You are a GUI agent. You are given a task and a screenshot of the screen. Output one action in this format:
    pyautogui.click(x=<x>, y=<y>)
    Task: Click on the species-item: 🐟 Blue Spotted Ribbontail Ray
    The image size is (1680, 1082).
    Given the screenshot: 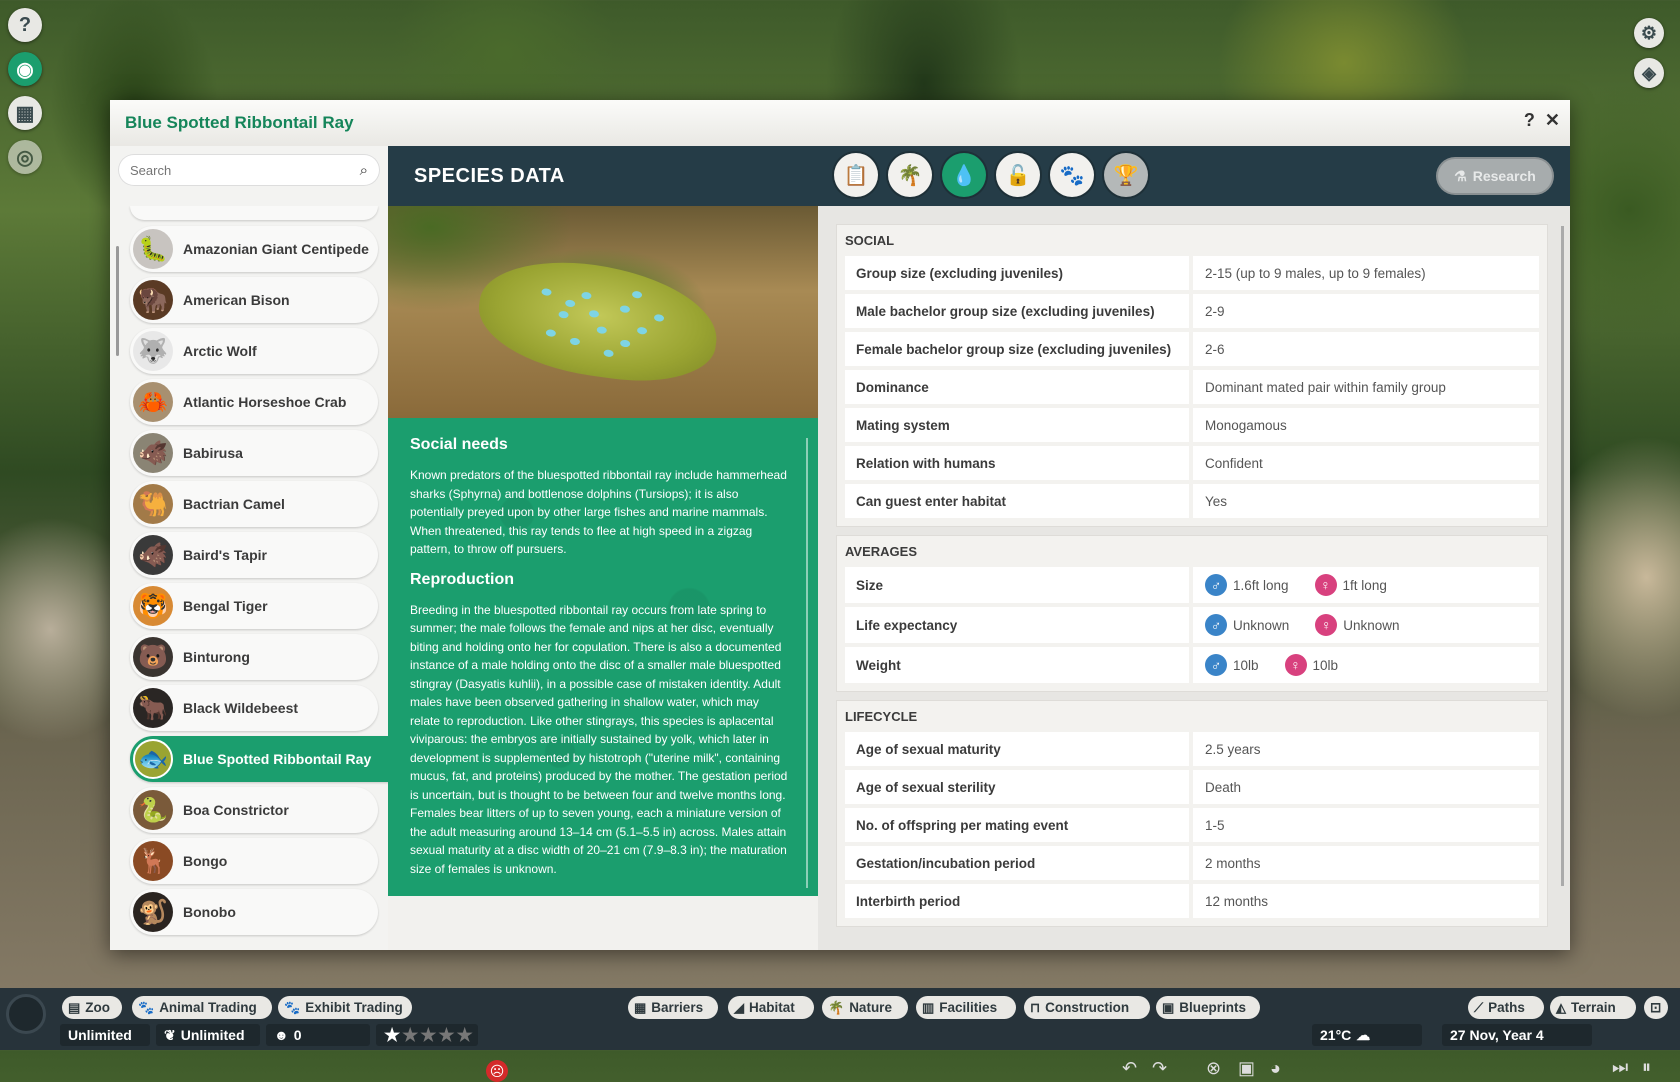 What is the action you would take?
    pyautogui.click(x=259, y=759)
    